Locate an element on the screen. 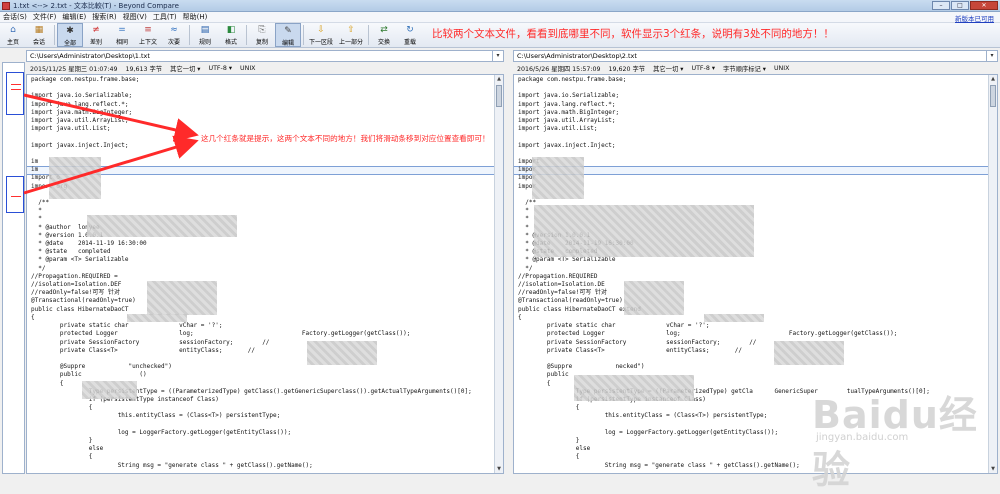 The height and width of the screenshot is (494, 1000). format-icon: ◧ is located at coordinates (231, 30).